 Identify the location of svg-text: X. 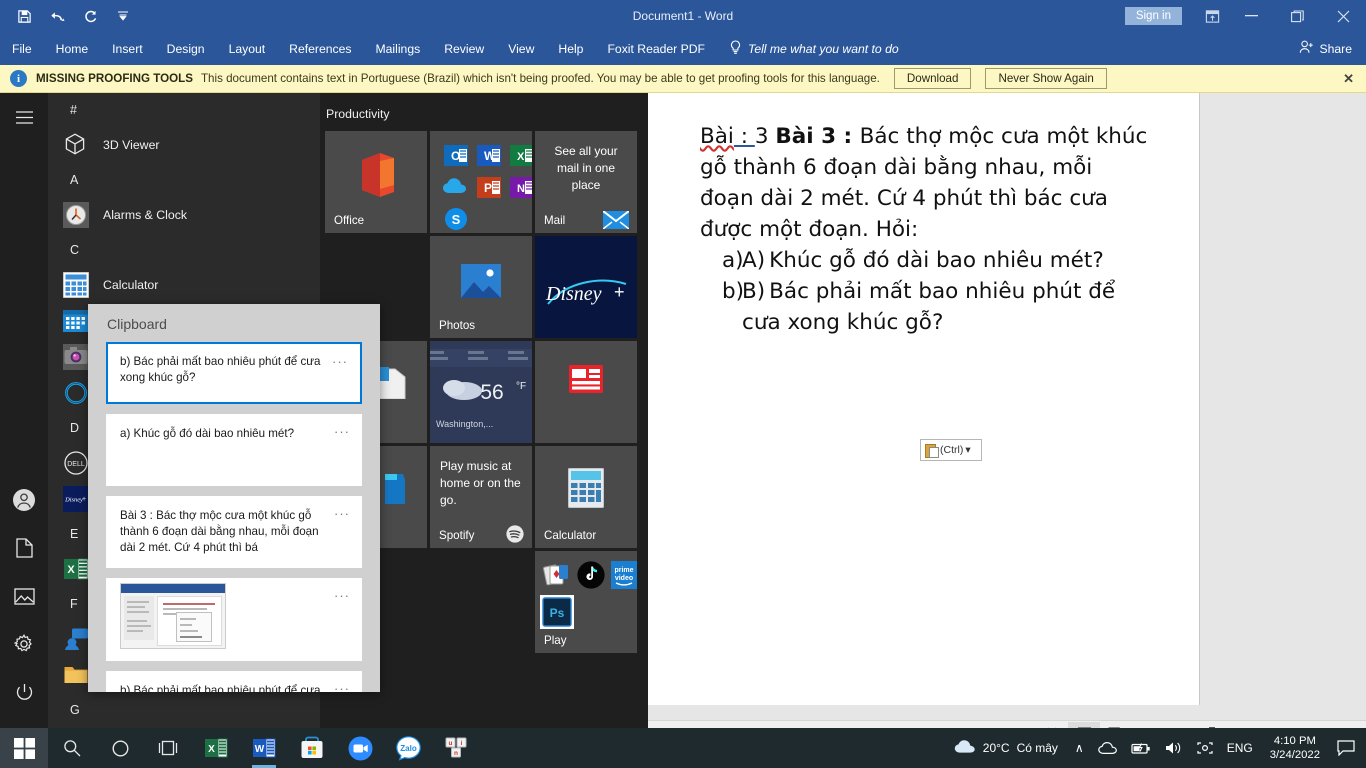
(71, 570).